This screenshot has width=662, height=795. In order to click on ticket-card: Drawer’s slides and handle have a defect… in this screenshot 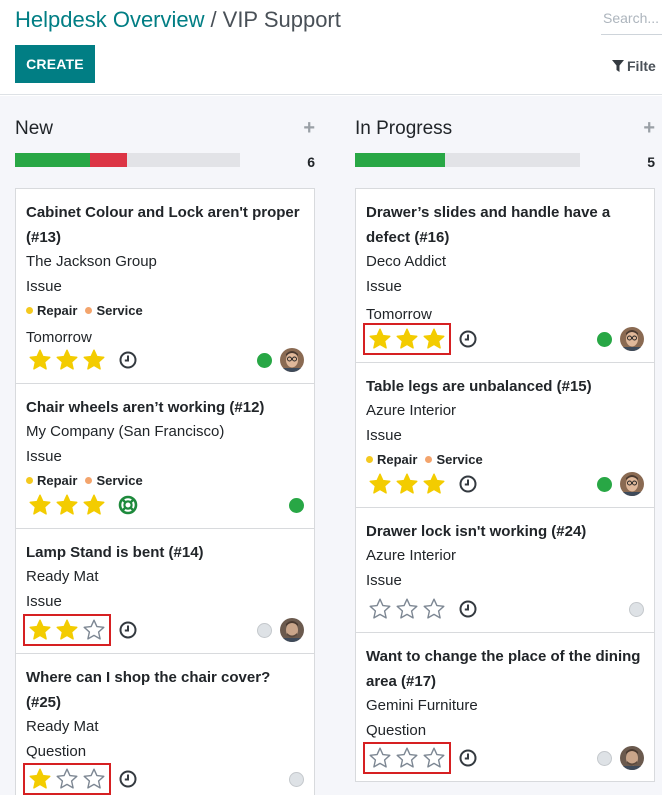, I will do `click(505, 275)`.